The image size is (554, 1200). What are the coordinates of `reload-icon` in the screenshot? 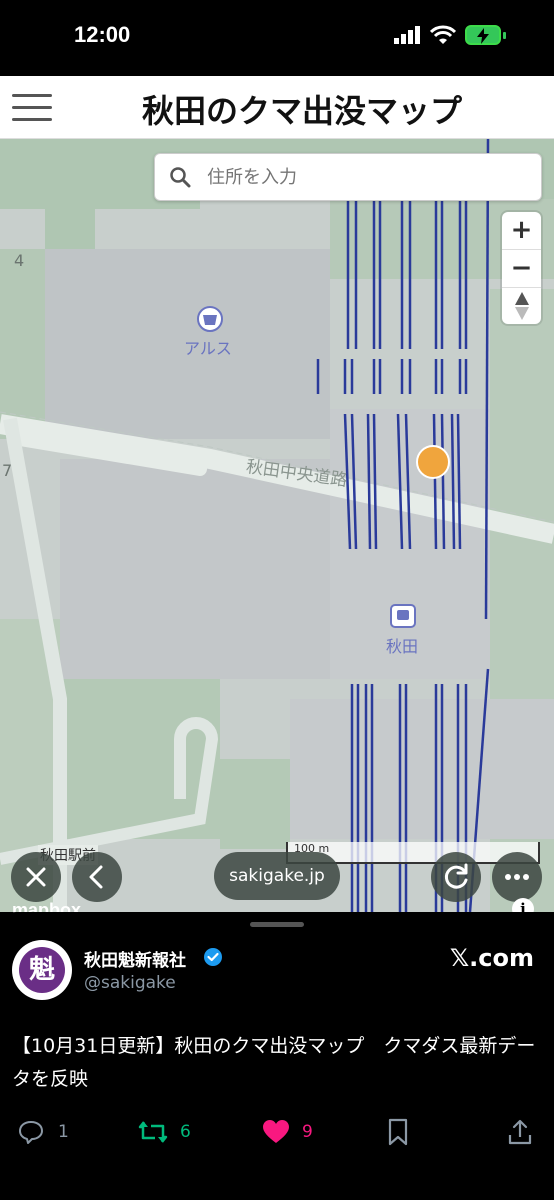 It's located at (456, 876).